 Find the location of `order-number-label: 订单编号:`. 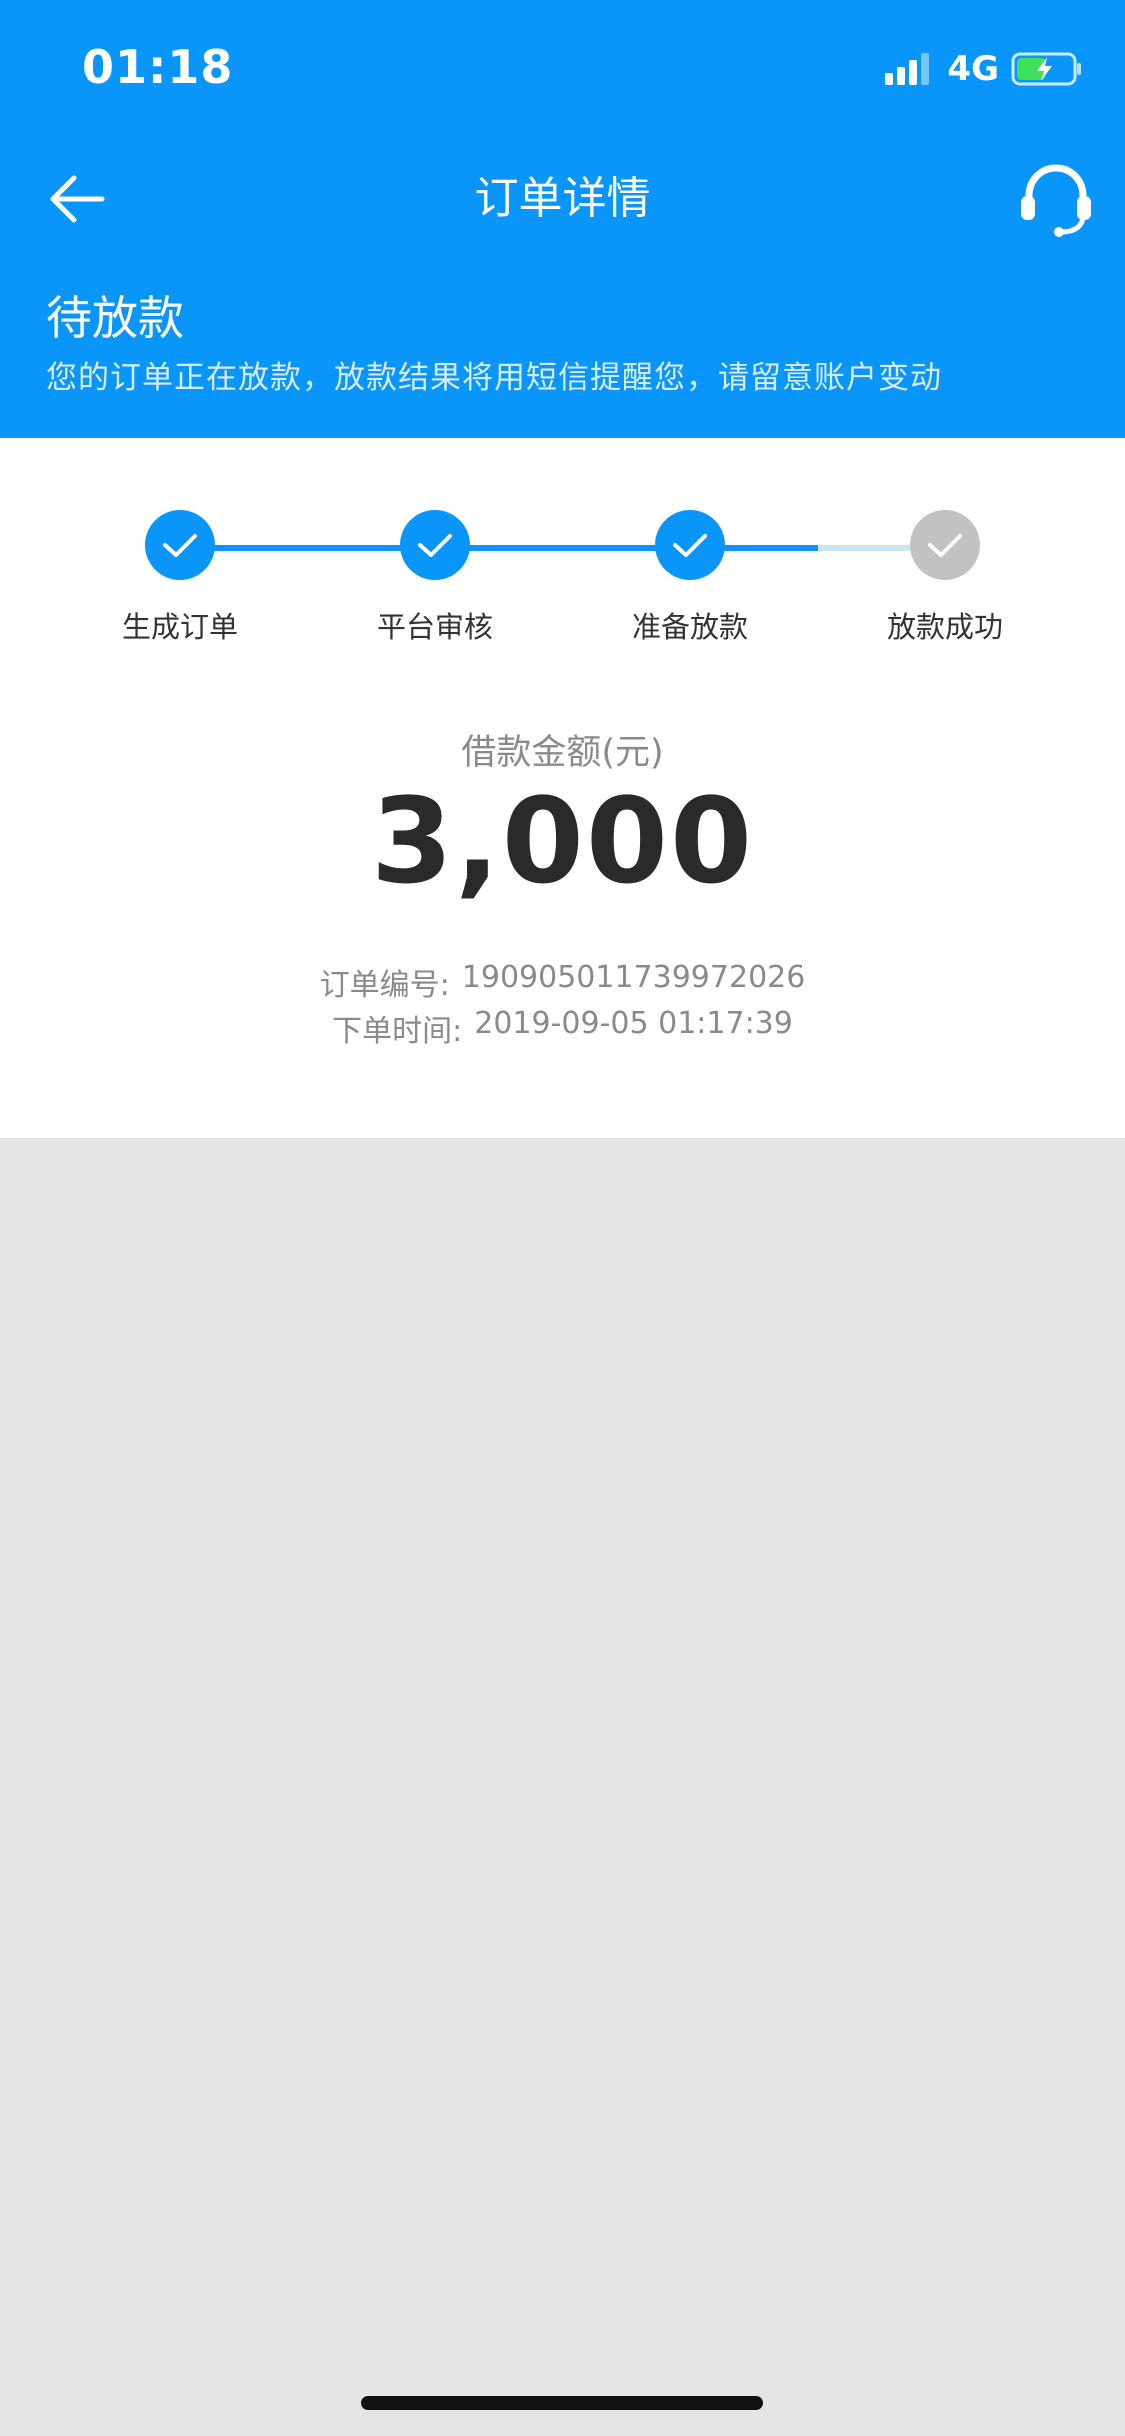

order-number-label: 订单编号: is located at coordinates (384, 985).